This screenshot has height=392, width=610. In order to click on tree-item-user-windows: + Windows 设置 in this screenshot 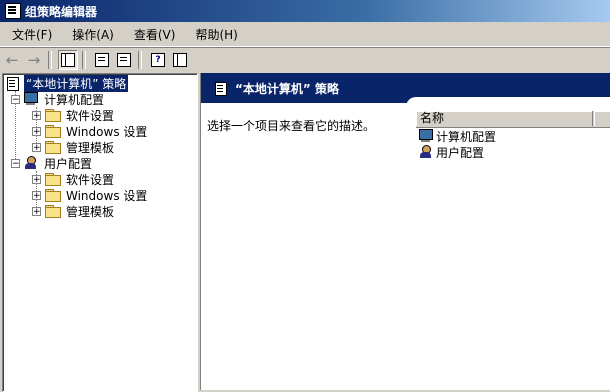, I will do `click(90, 195)`.